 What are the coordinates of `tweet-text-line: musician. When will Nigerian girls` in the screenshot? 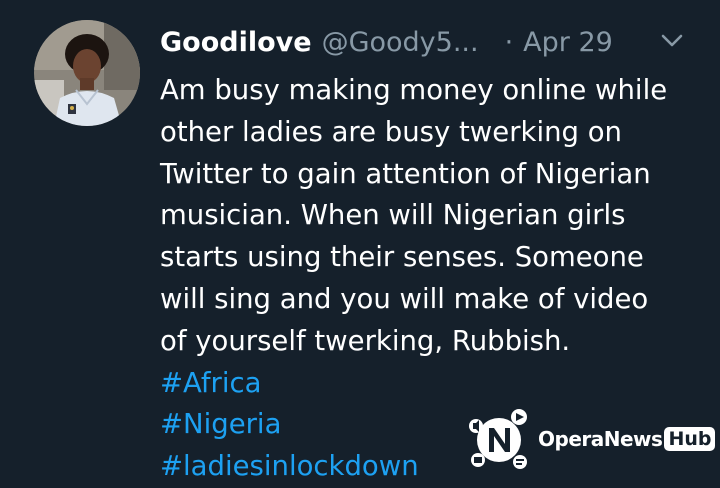 It's located at (393, 215).